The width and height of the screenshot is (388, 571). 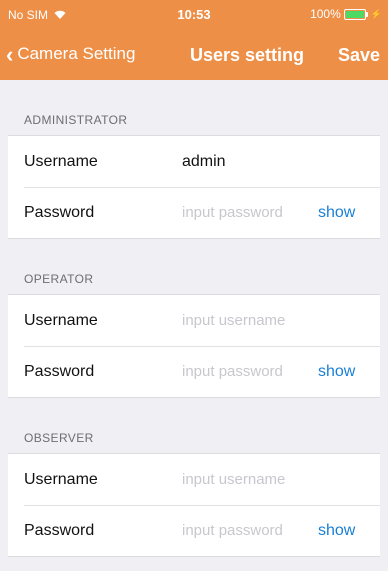 I want to click on battery-percent: 100%, so click(x=325, y=14).